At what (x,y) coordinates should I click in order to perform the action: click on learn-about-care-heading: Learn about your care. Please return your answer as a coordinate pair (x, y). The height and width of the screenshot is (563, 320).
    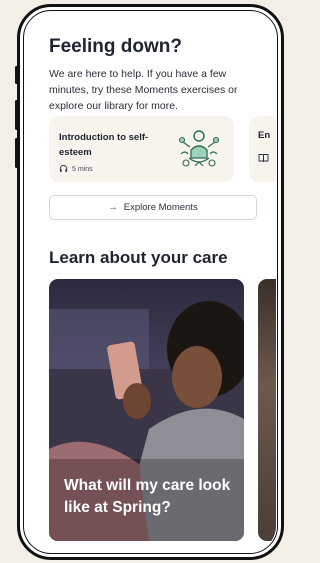
    Looking at the image, I should click on (138, 257).